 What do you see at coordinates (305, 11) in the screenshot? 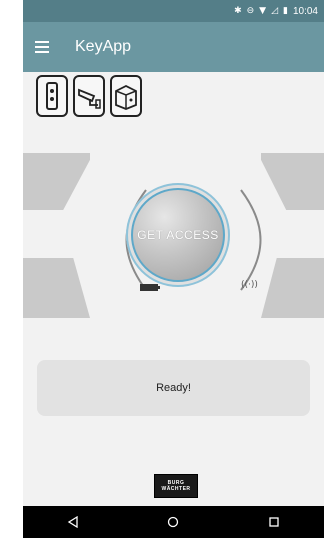
I see `status-time: 10:04` at bounding box center [305, 11].